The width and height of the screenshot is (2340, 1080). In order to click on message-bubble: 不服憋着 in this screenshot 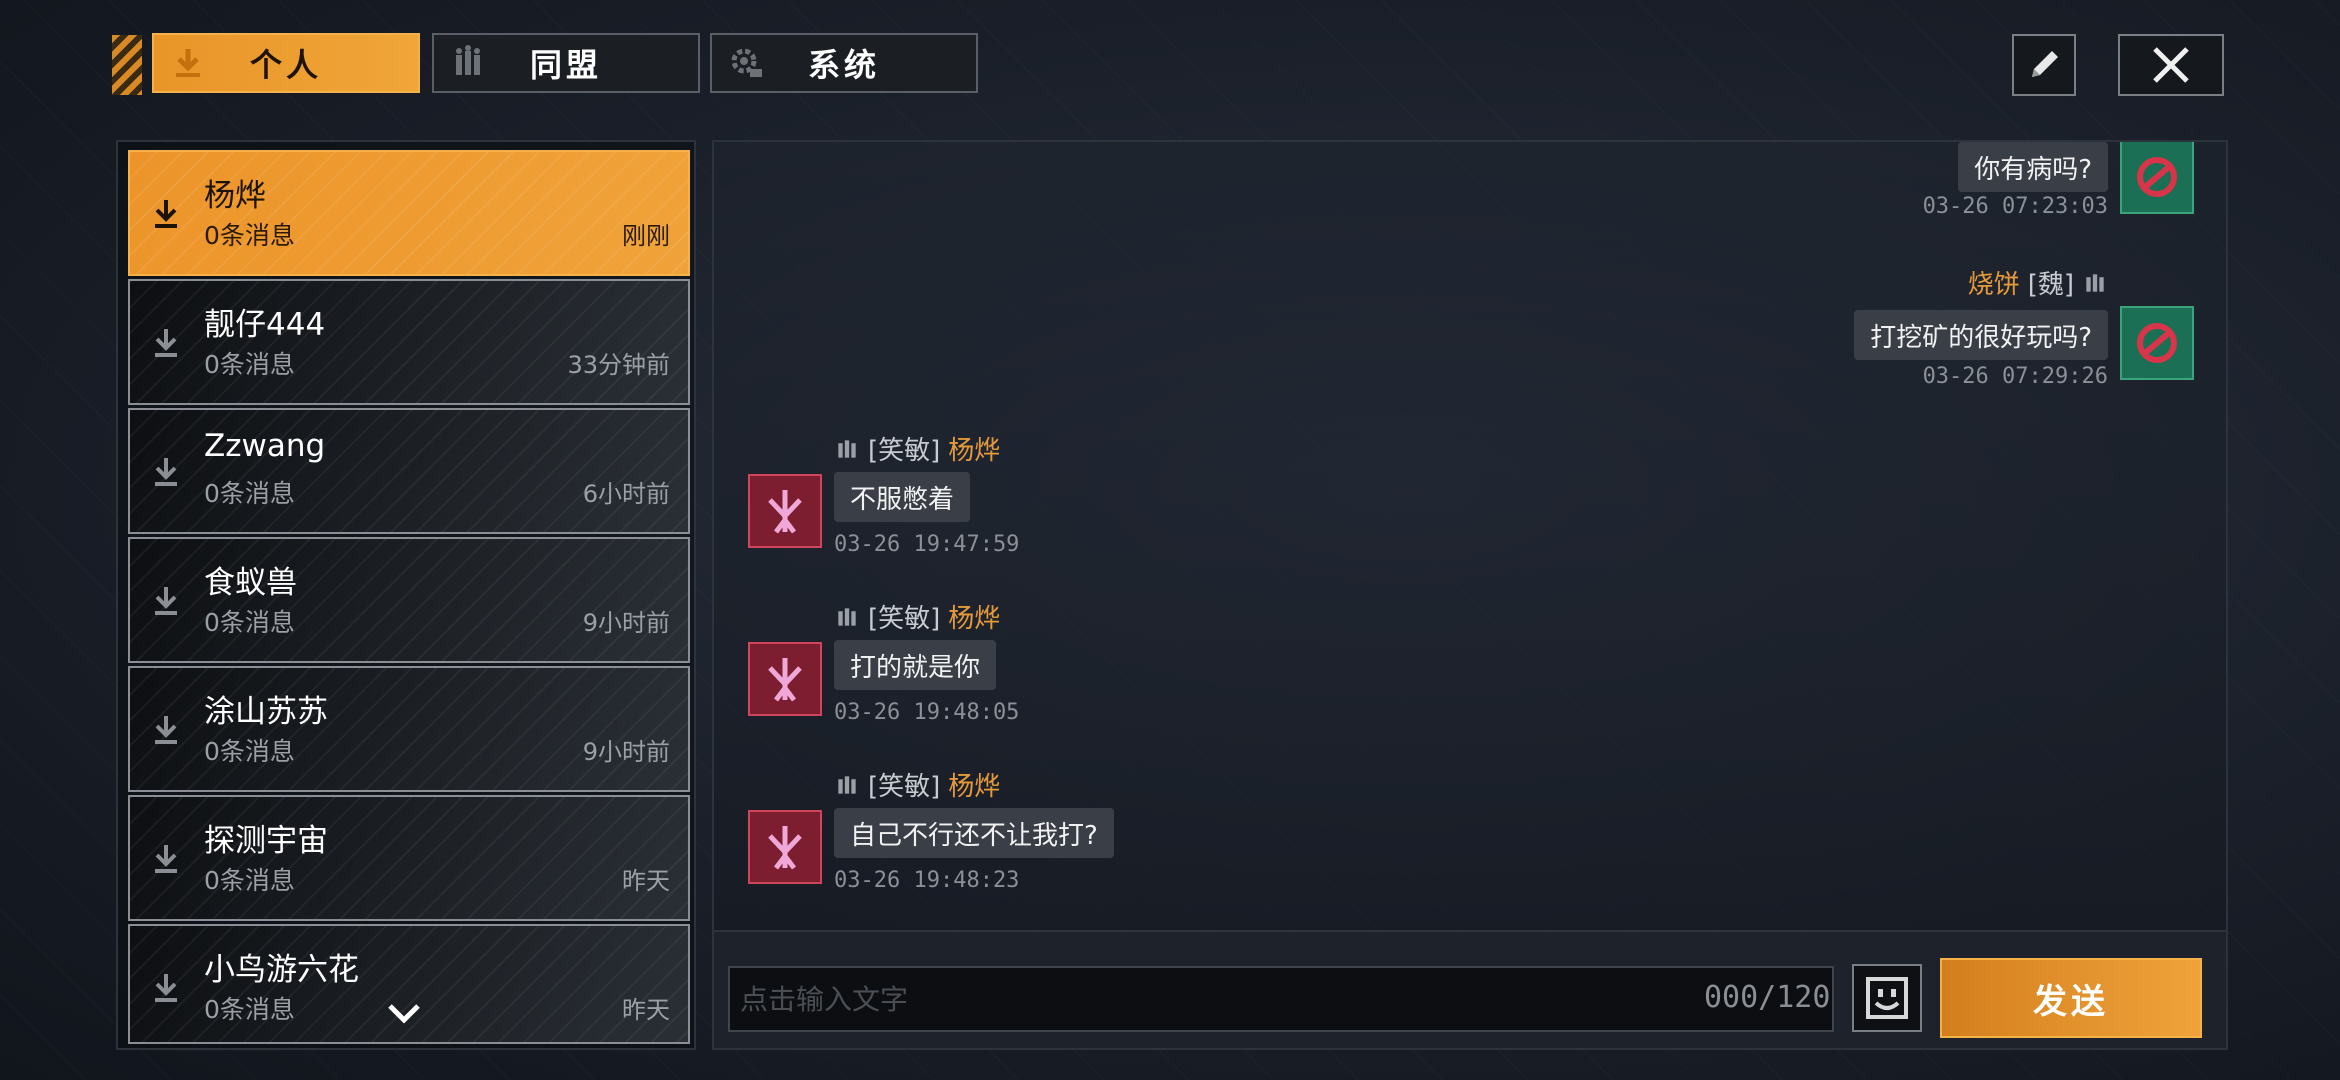, I will do `click(902, 497)`.